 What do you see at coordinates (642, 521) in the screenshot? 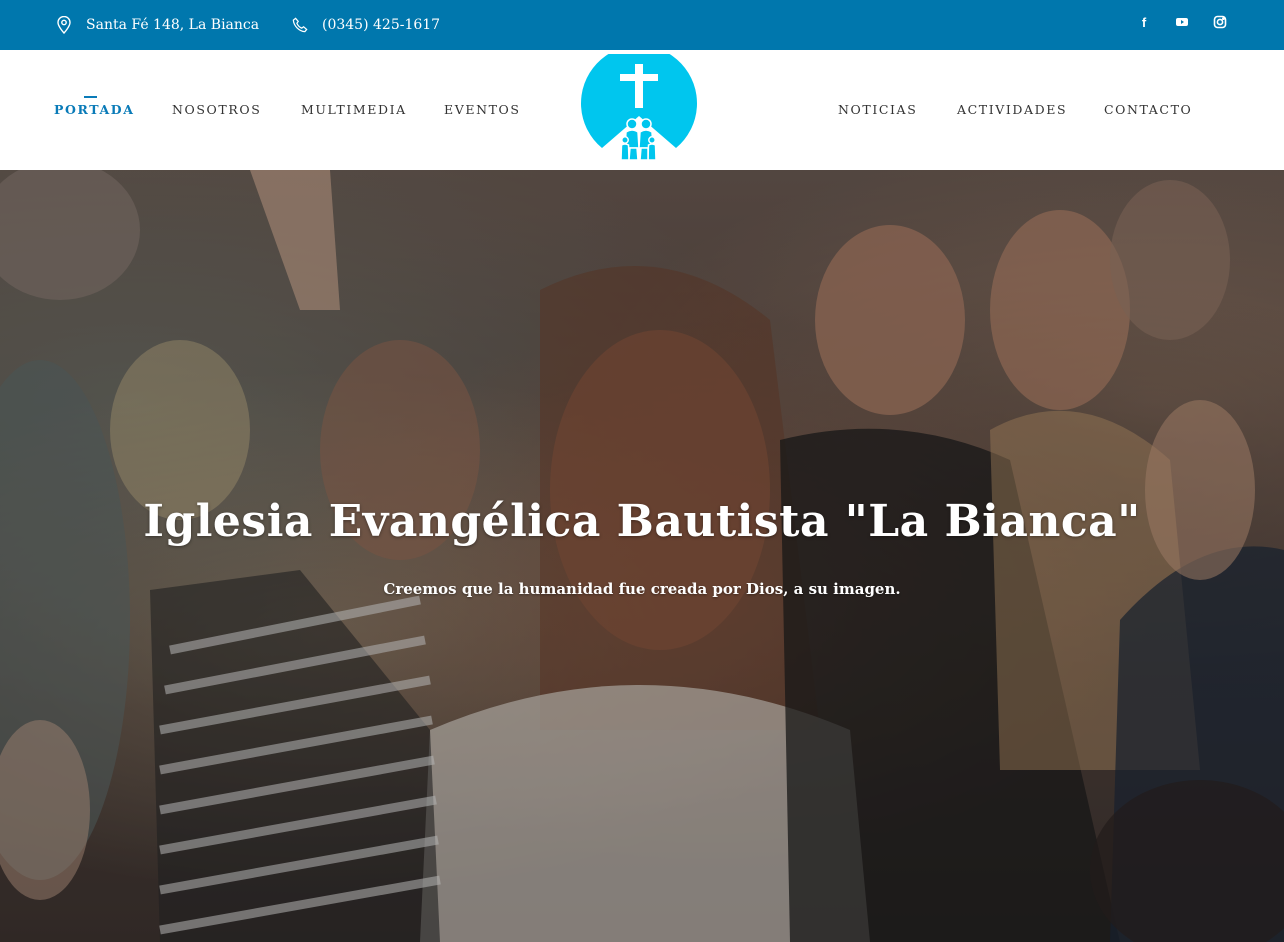
I see `hero-title: Iglesia Evangélica Bautista "La Bianca"` at bounding box center [642, 521].